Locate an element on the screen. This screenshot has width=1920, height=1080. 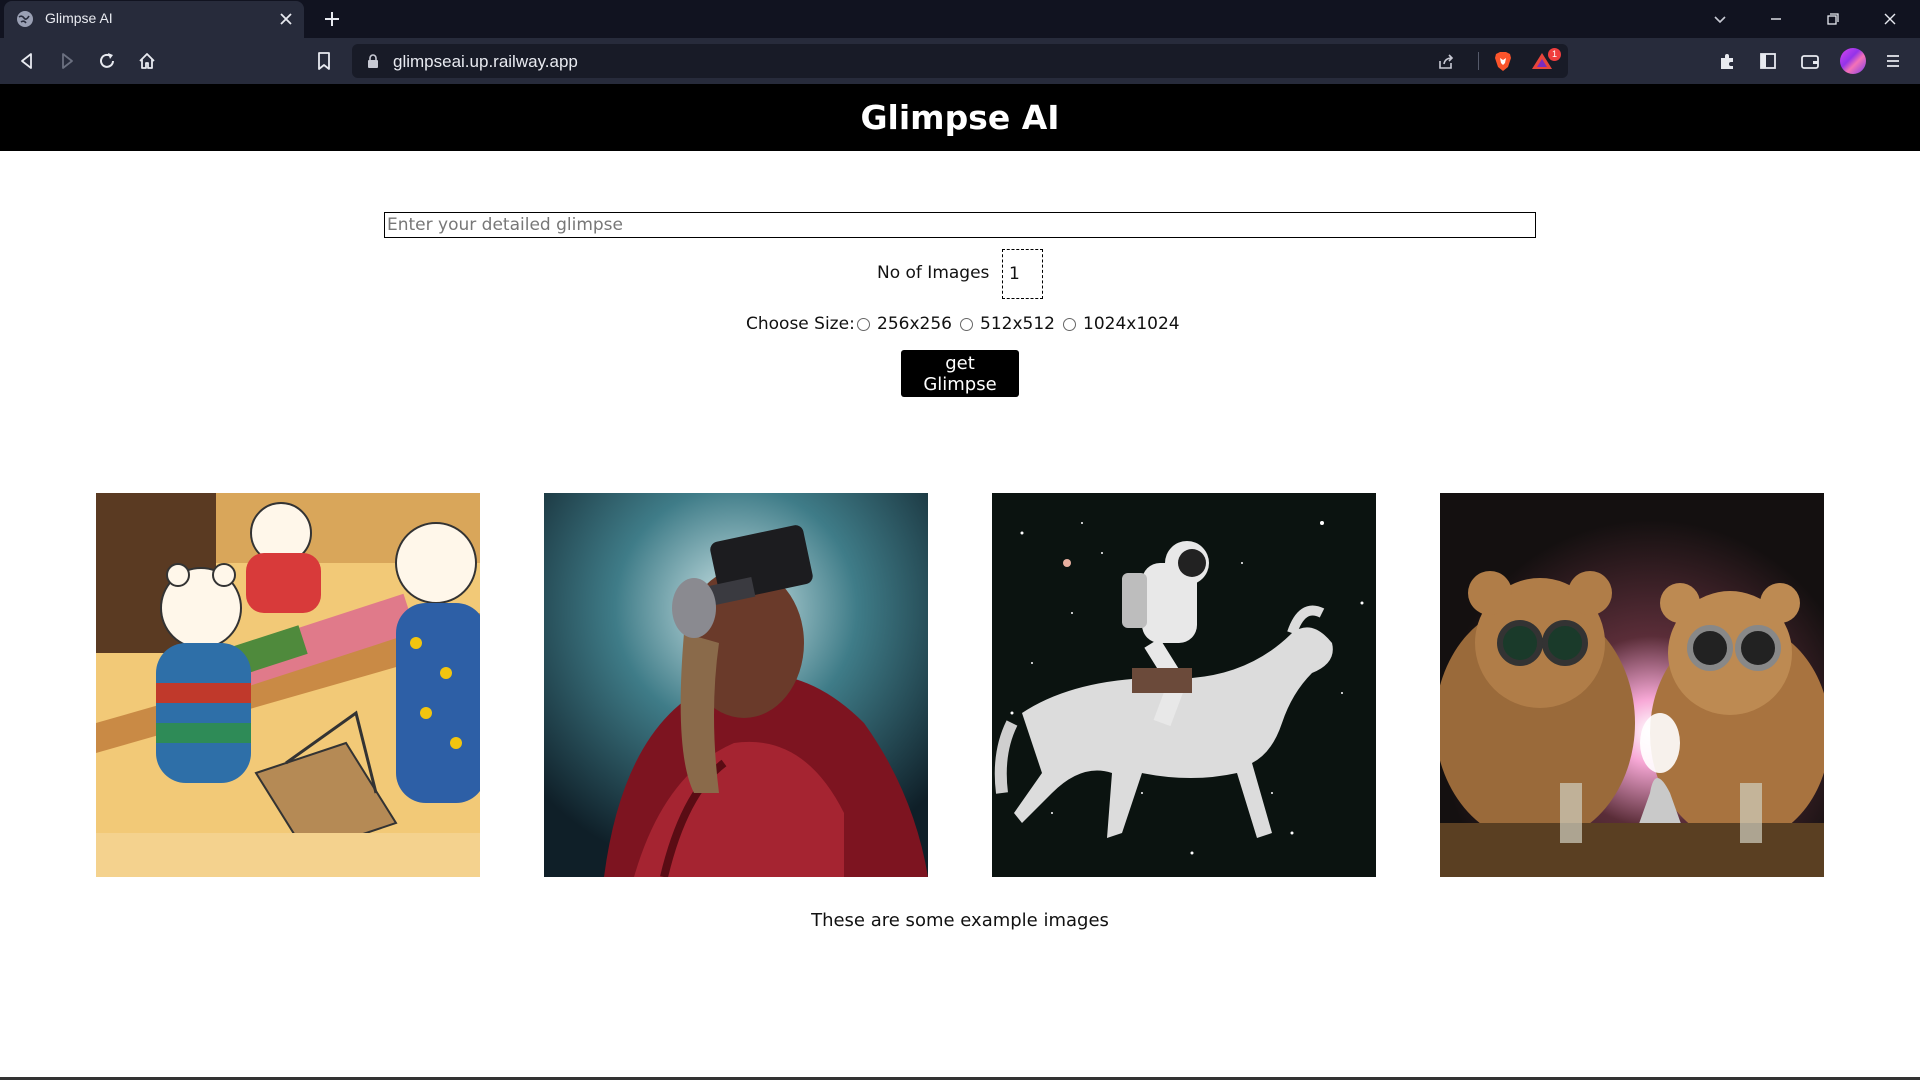
new-tab-icon is located at coordinates (332, 19).